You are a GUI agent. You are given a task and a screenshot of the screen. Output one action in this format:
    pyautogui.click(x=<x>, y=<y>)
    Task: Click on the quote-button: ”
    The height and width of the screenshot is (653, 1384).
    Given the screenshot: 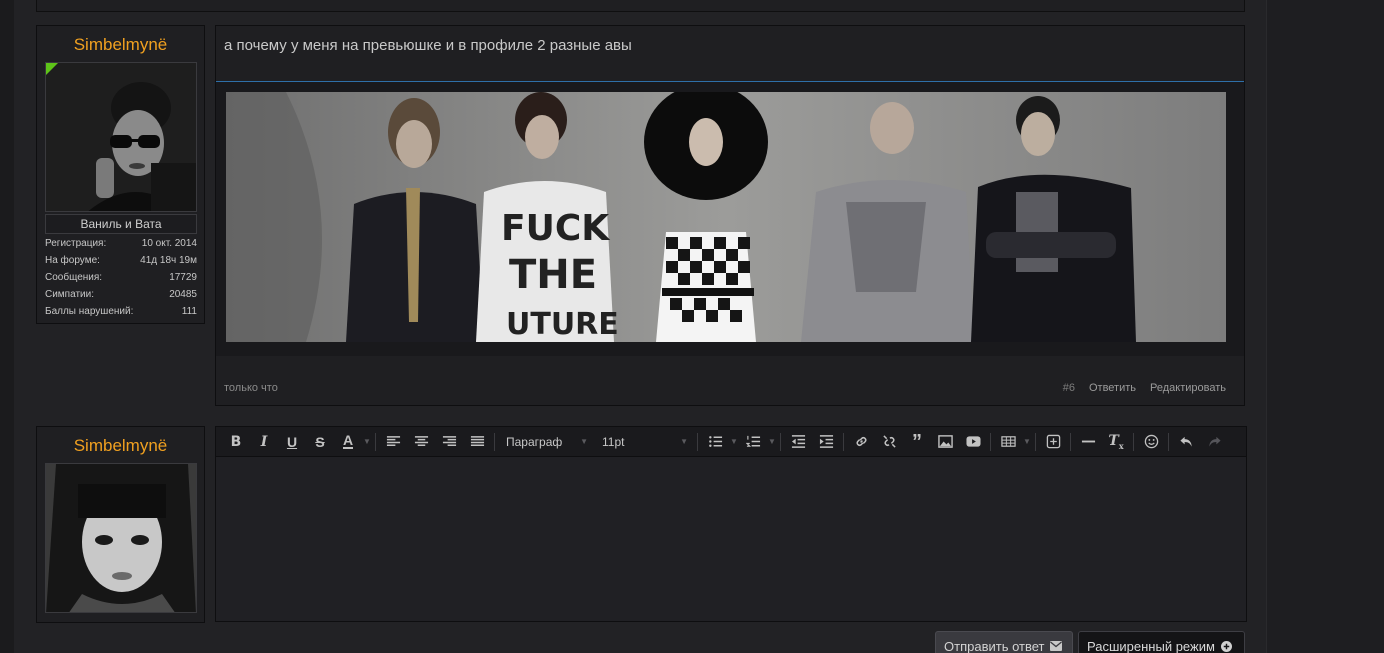 What is the action you would take?
    pyautogui.click(x=917, y=442)
    